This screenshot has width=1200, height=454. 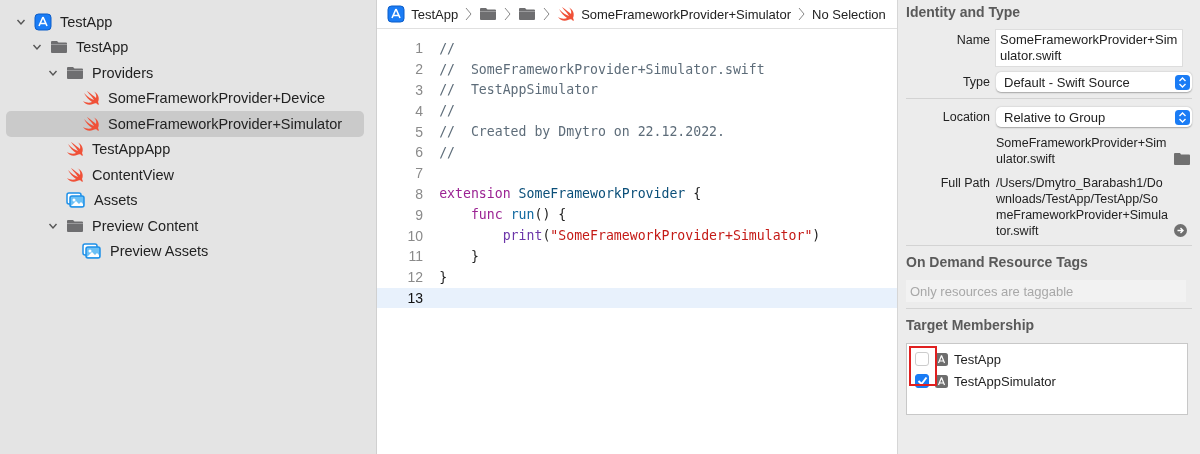 I want to click on field-label: Type, so click(x=976, y=82).